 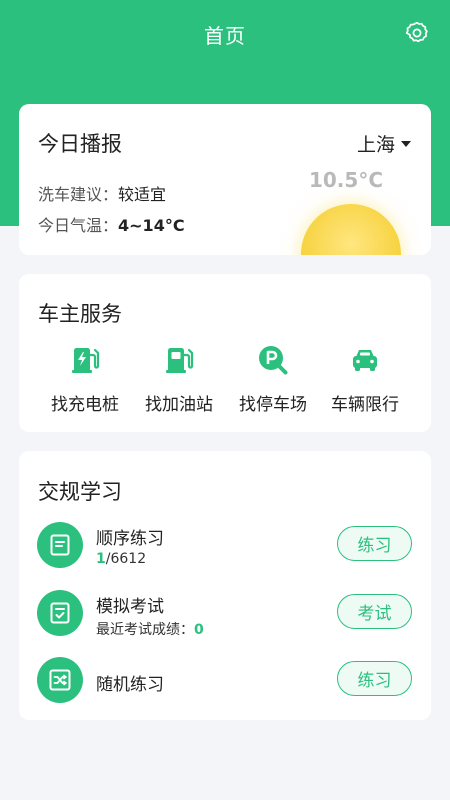 I want to click on city-selector: 上海, so click(x=384, y=143).